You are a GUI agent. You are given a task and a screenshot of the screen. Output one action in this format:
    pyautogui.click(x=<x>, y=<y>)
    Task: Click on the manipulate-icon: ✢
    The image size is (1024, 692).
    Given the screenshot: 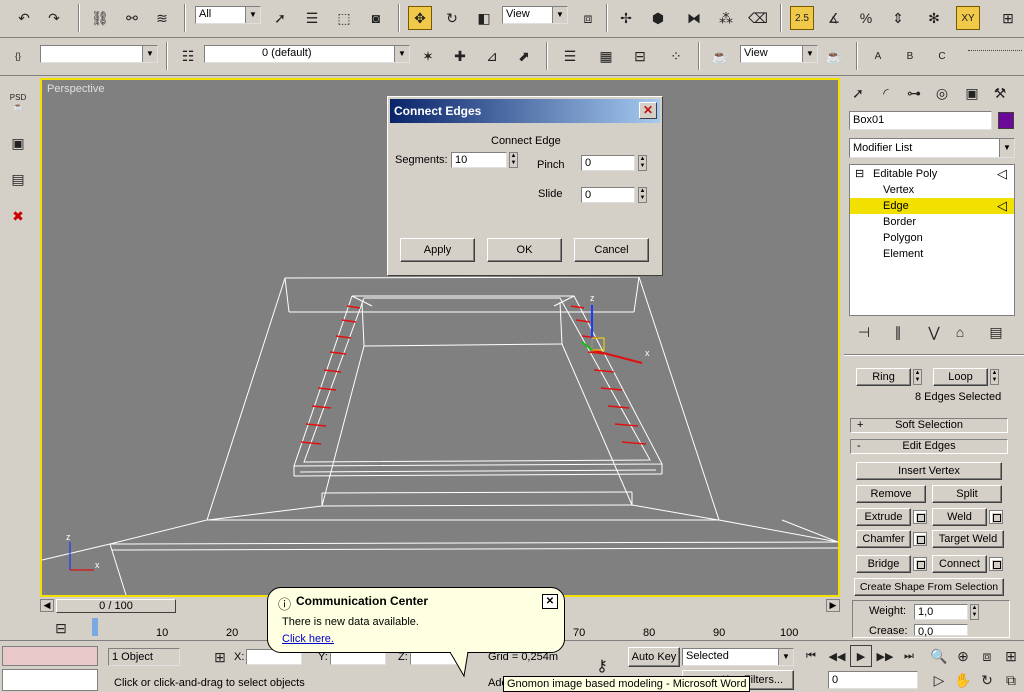 What is the action you would take?
    pyautogui.click(x=626, y=18)
    